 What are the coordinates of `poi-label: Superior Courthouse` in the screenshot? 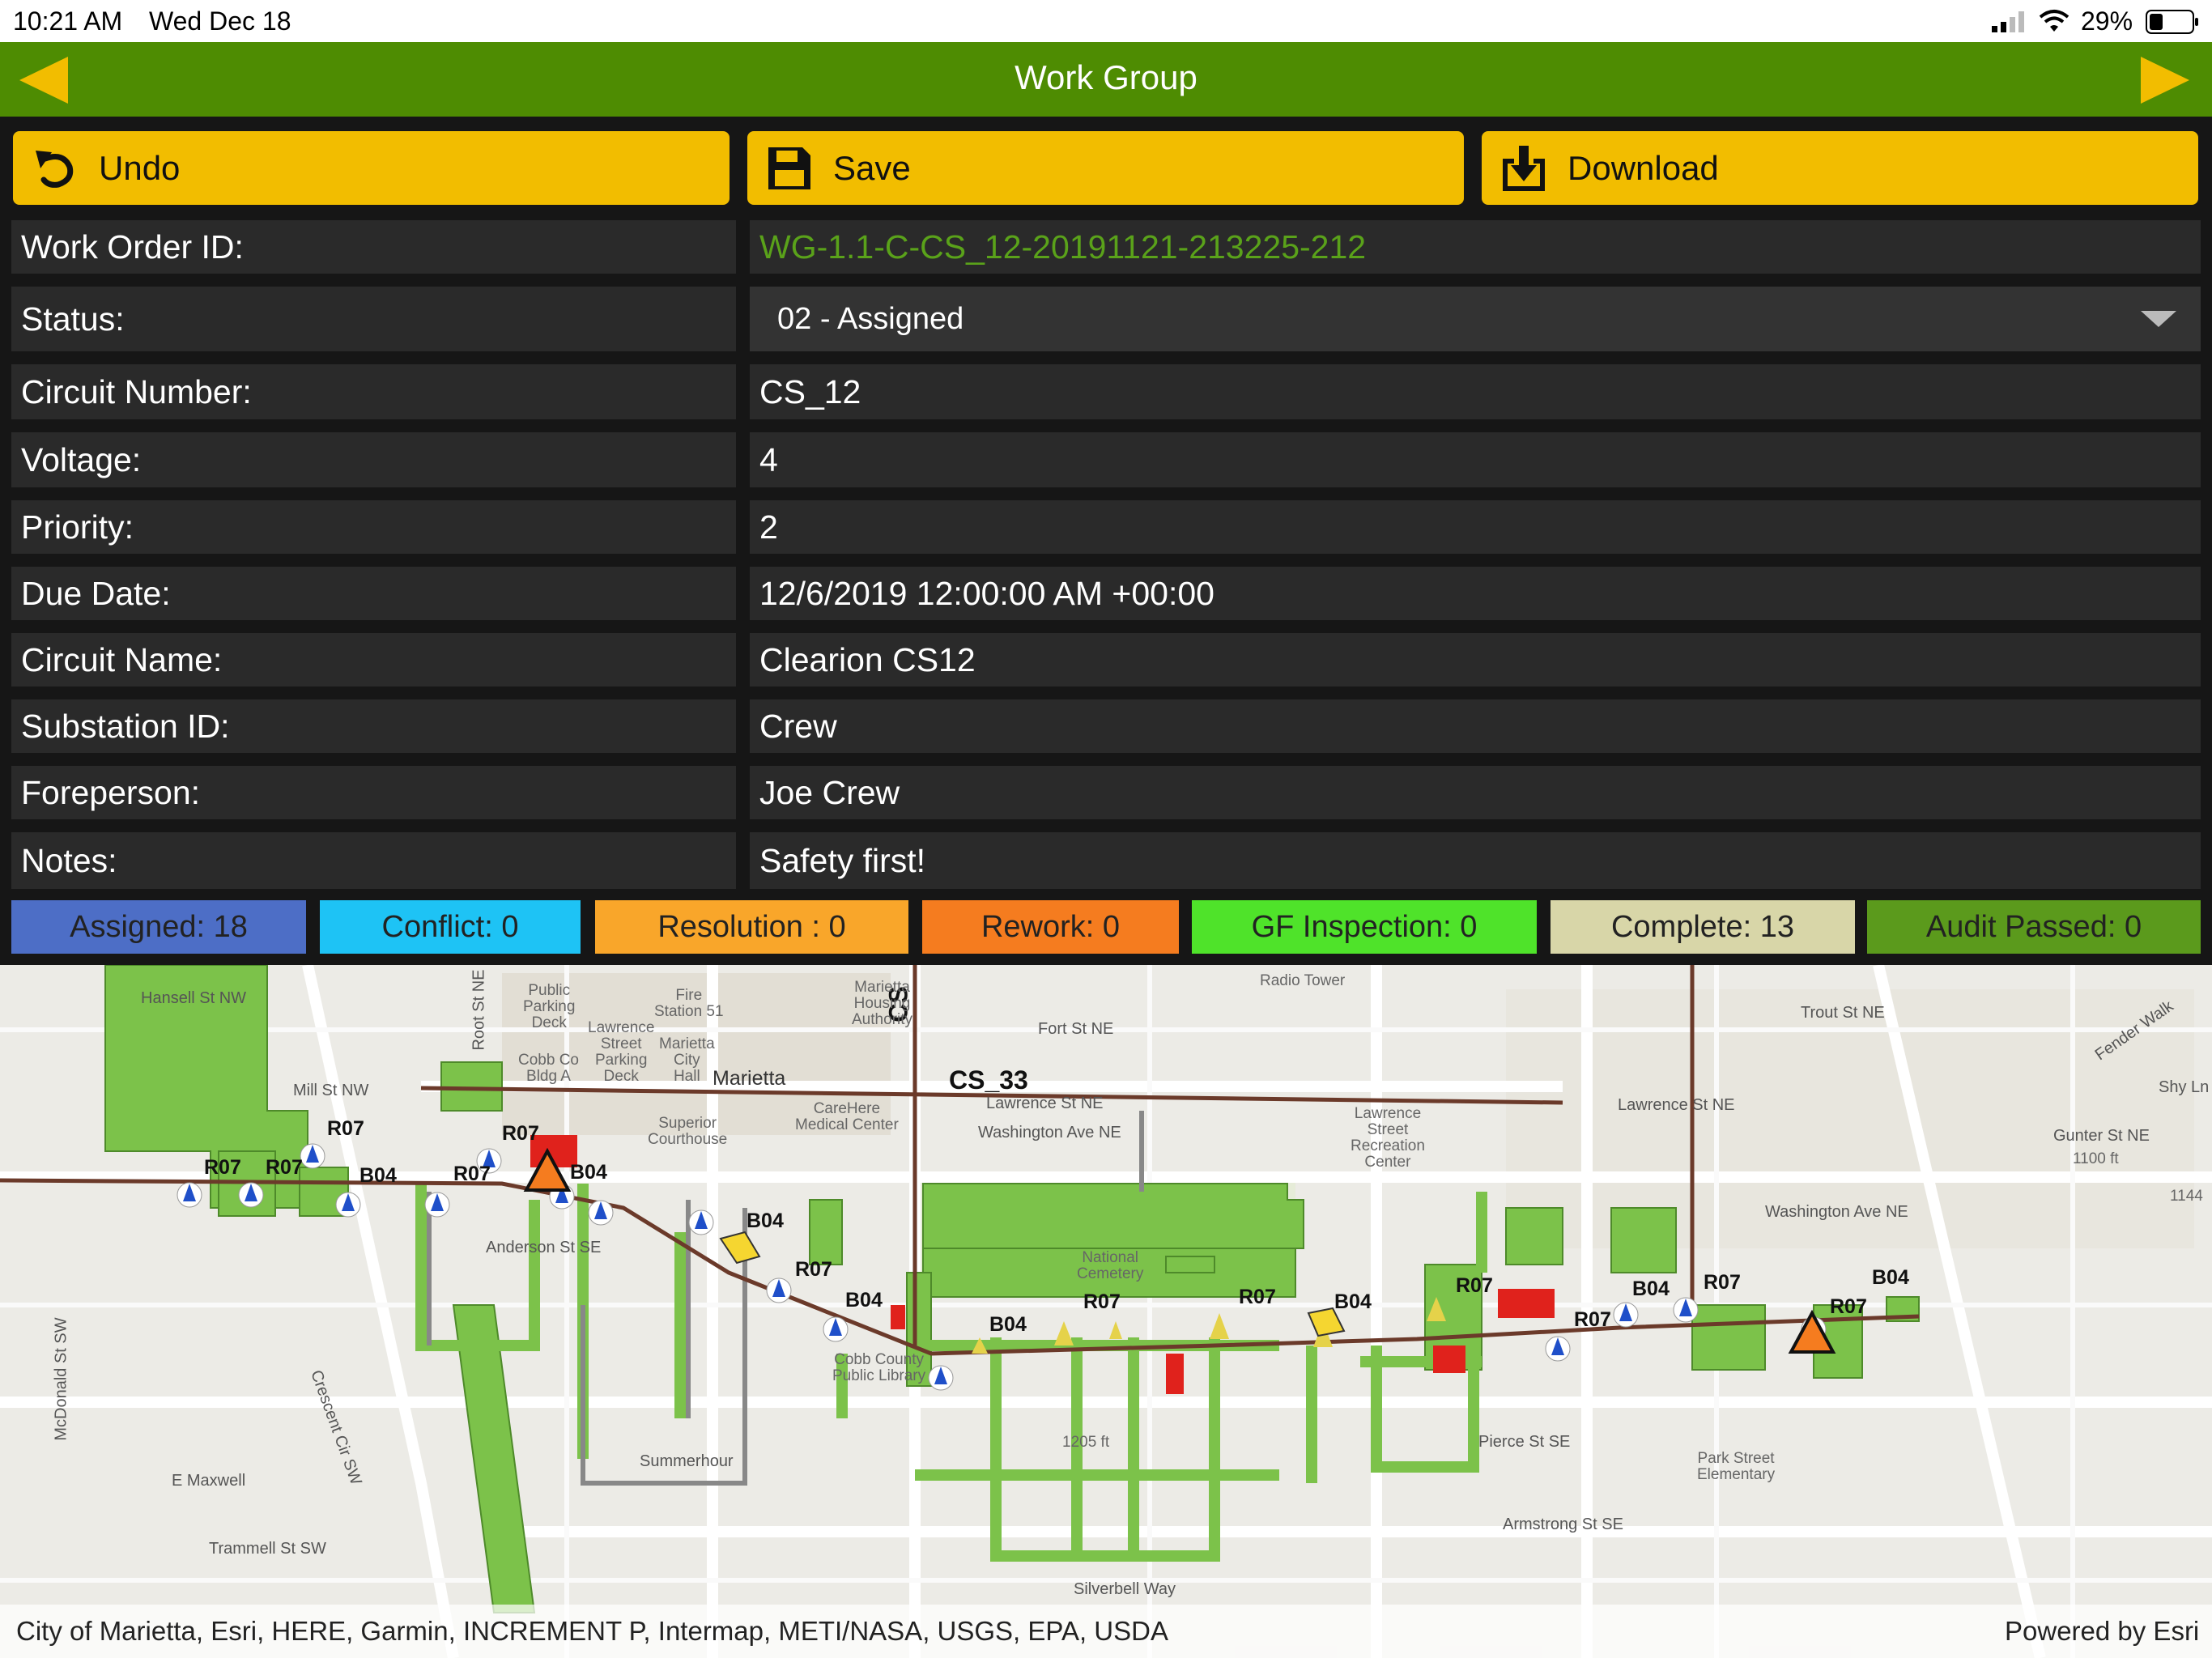 It's located at (688, 1131).